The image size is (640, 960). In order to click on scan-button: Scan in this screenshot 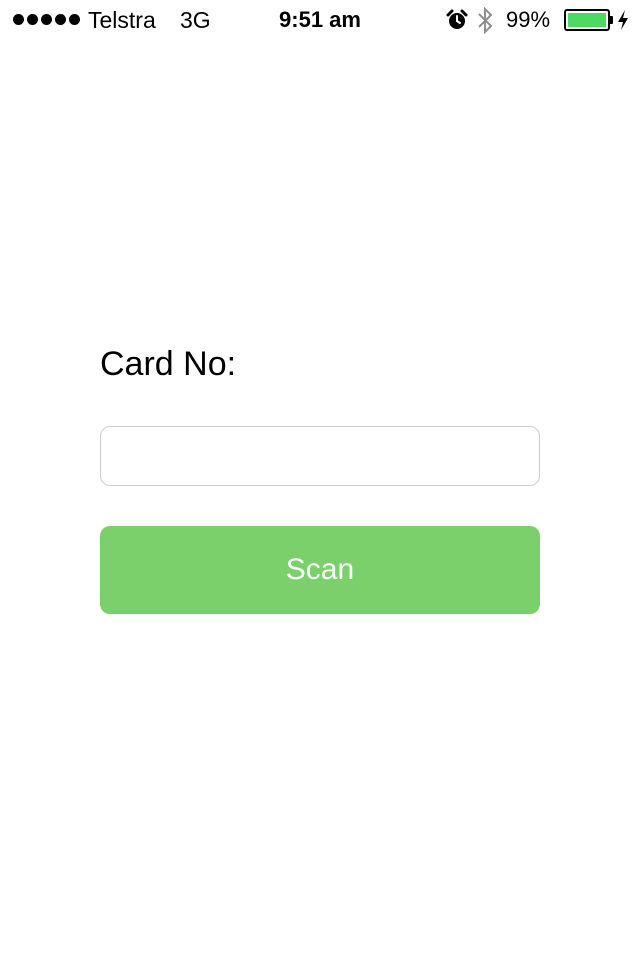, I will do `click(320, 570)`.